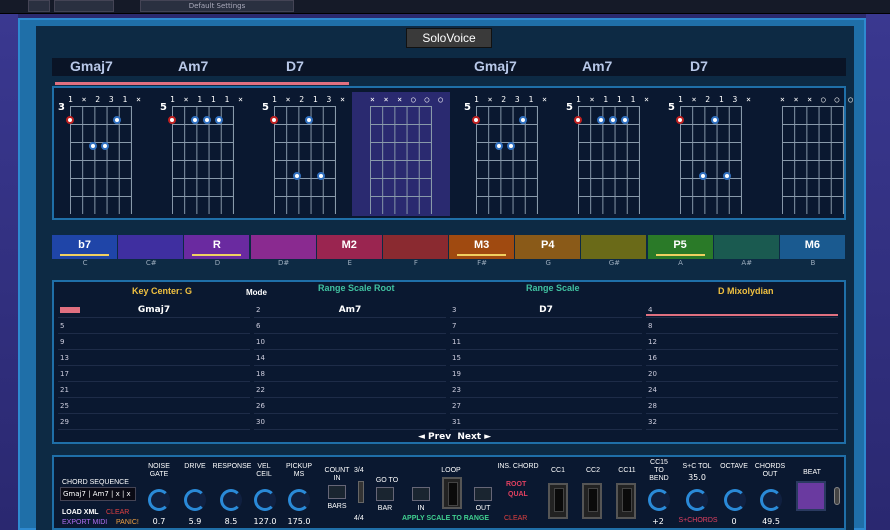  What do you see at coordinates (159, 500) in the screenshot?
I see `noise-gate-knob` at bounding box center [159, 500].